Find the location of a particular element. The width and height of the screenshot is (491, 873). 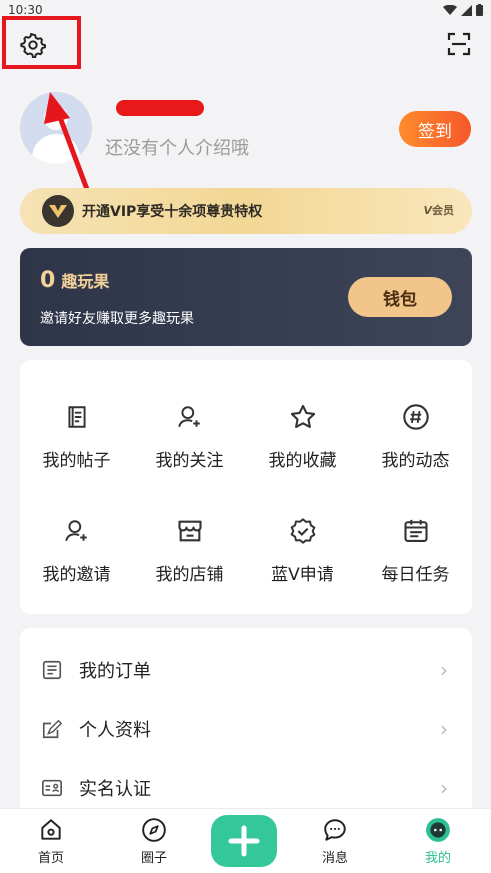

signin-button: 签到 is located at coordinates (435, 129).